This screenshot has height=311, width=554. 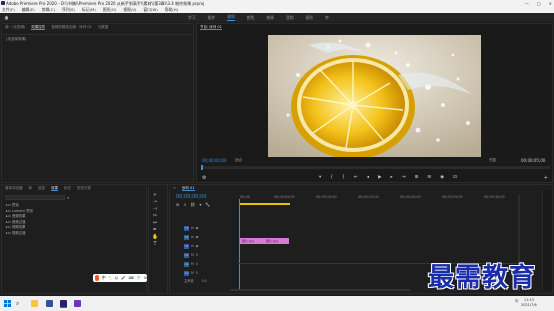 What do you see at coordinates (343, 177) in the screenshot?
I see `mark-out-icon: }` at bounding box center [343, 177].